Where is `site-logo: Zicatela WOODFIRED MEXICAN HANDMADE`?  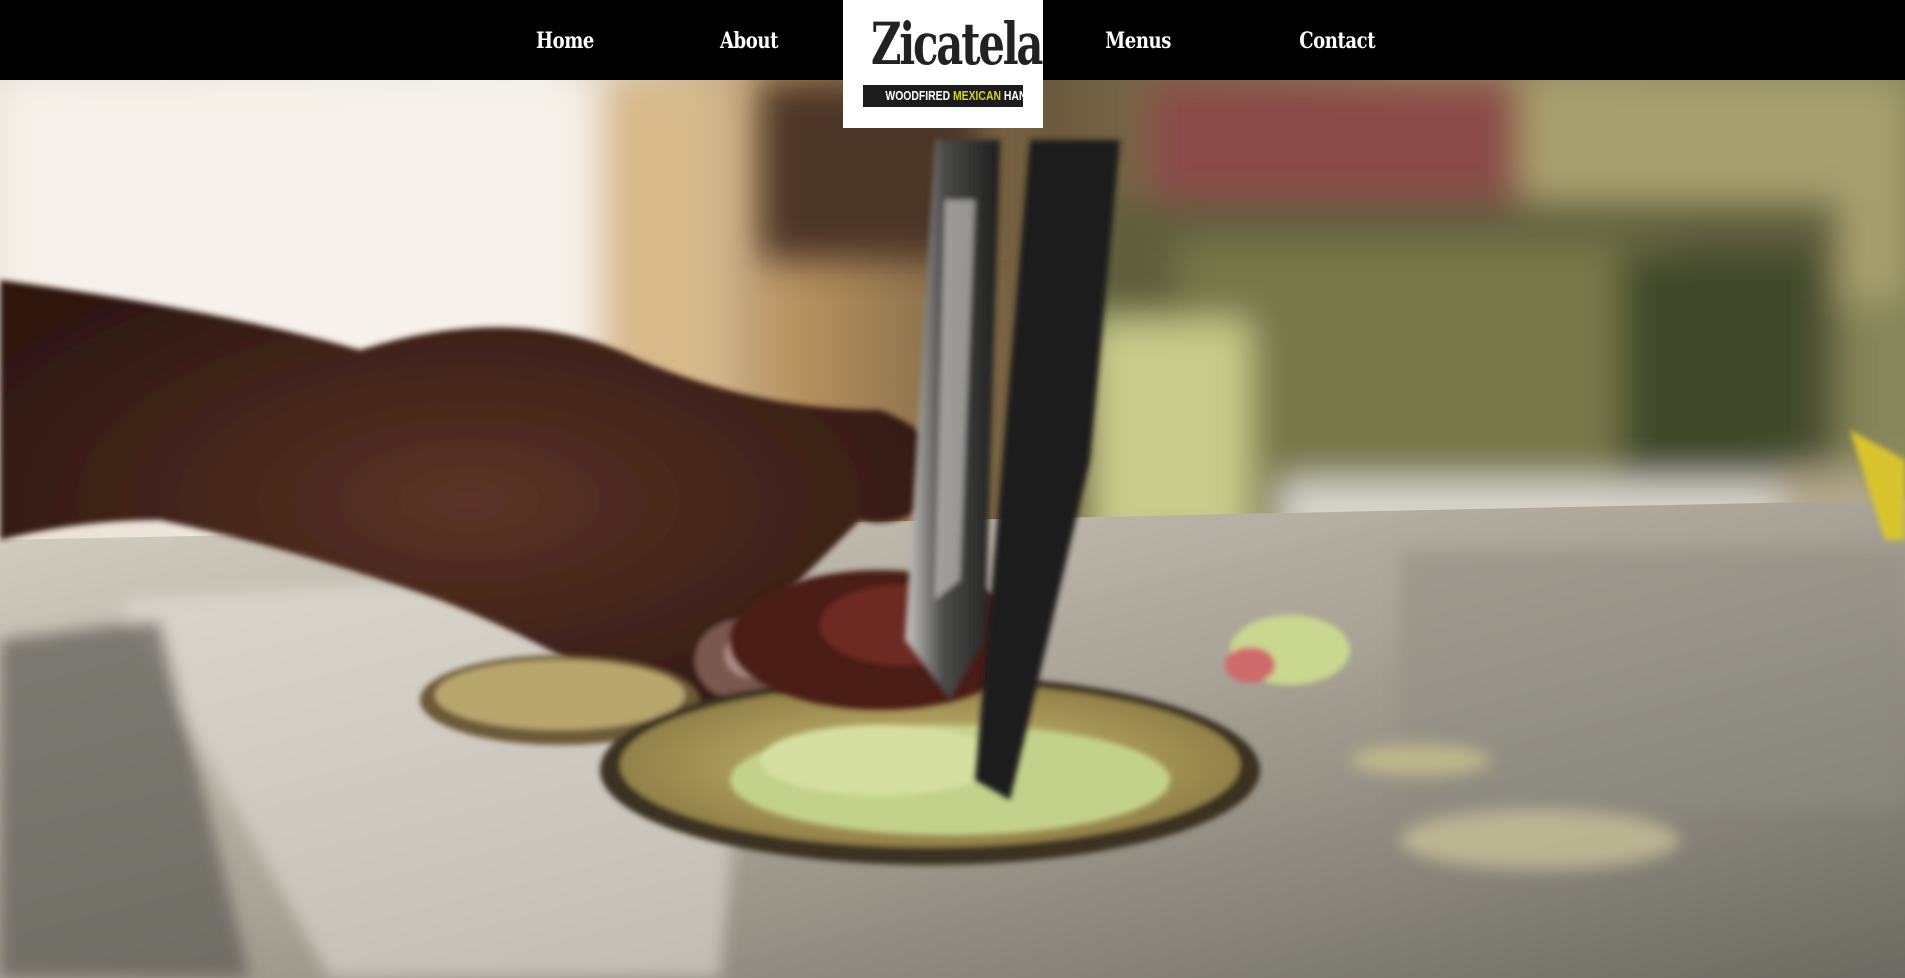 site-logo: Zicatela WOODFIRED MEXICAN HANDMADE is located at coordinates (943, 64).